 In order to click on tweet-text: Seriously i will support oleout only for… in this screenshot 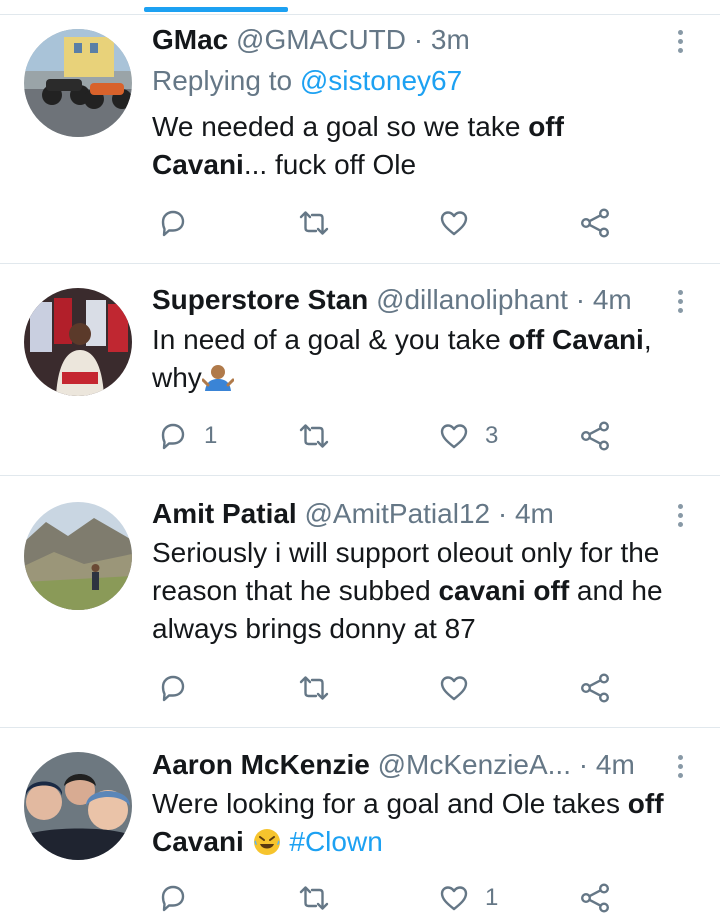, I will do `click(429, 591)`.